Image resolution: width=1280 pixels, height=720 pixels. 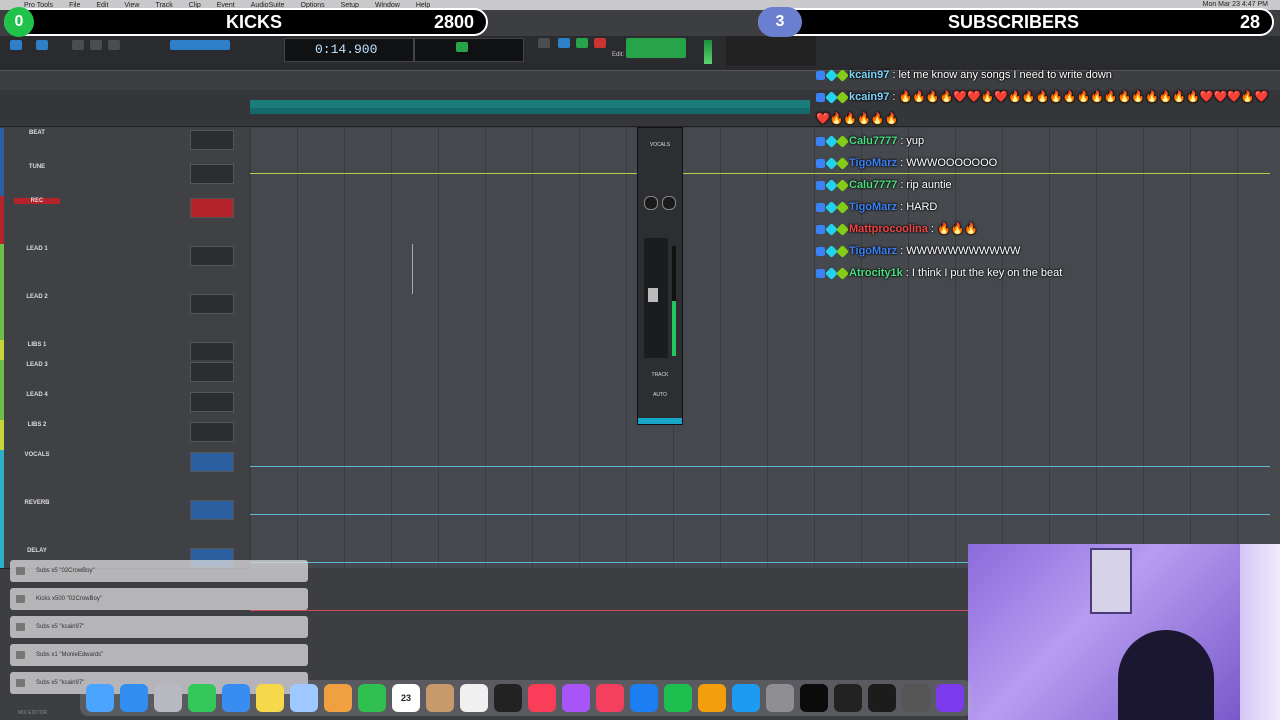 I want to click on main-counter: 0:14.900, so click(x=349, y=50).